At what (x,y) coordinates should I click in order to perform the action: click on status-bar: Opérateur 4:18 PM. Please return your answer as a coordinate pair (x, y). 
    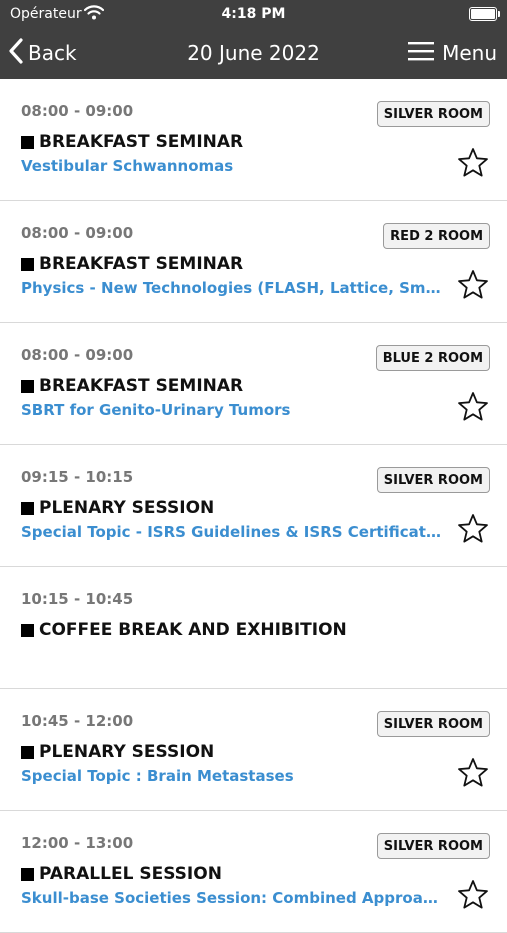
    Looking at the image, I should click on (253, 14).